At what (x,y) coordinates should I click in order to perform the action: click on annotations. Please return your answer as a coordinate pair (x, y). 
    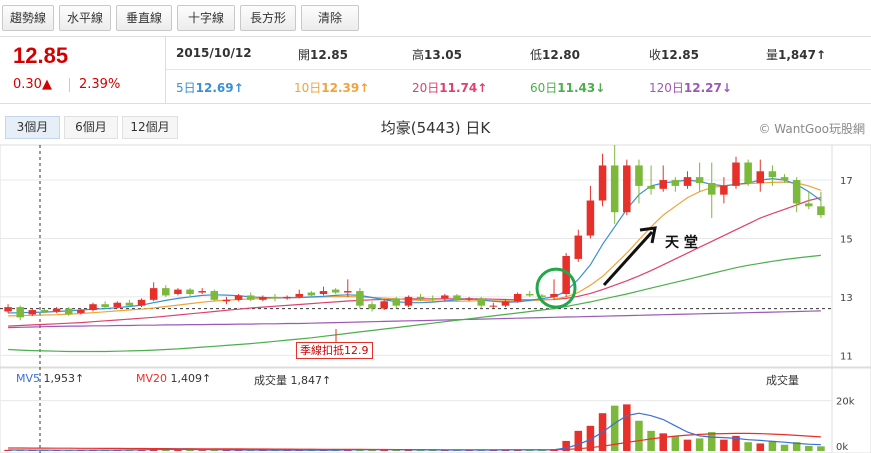
    Looking at the image, I should click on (496, 284).